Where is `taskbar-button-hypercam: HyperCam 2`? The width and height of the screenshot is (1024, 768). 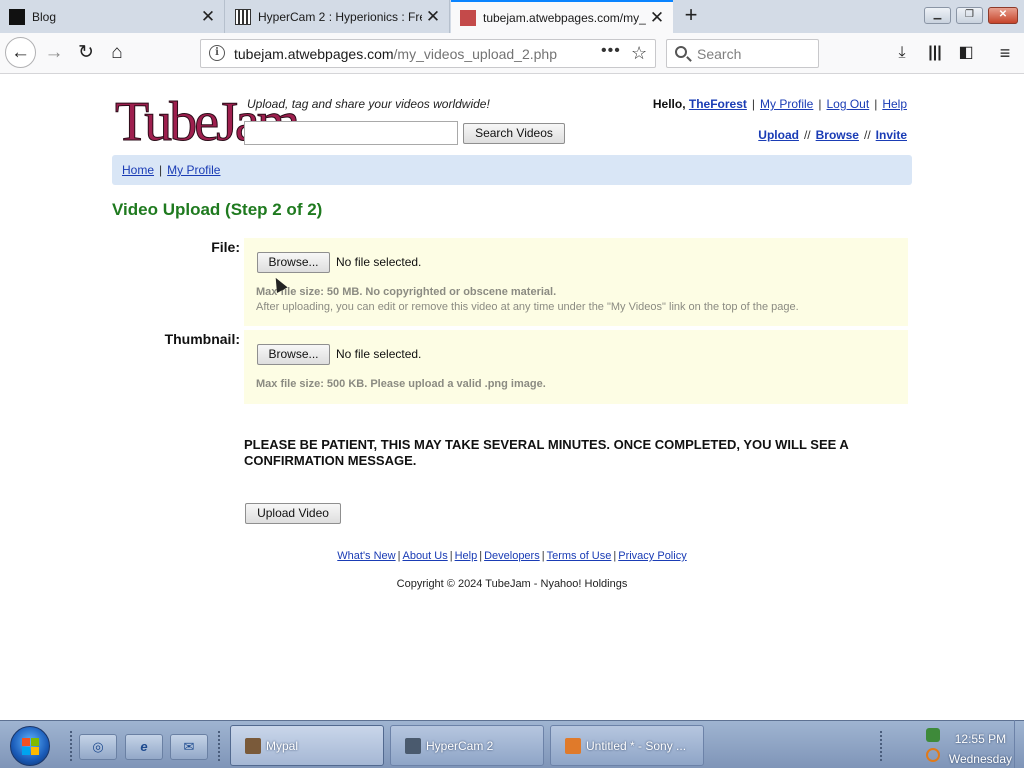 taskbar-button-hypercam: HyperCam 2 is located at coordinates (467, 745).